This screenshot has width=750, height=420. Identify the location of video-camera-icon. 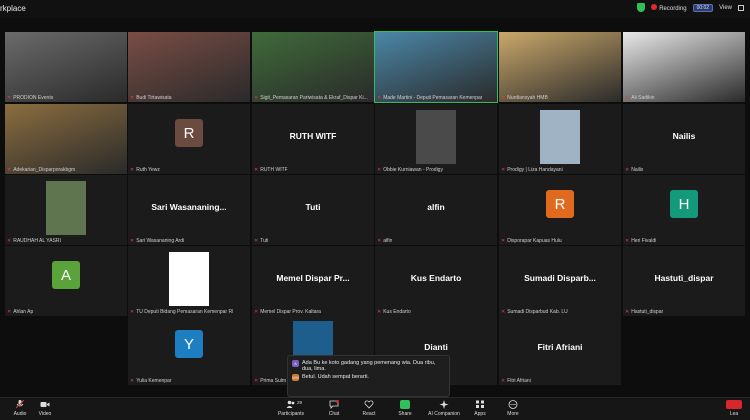
(45, 404).